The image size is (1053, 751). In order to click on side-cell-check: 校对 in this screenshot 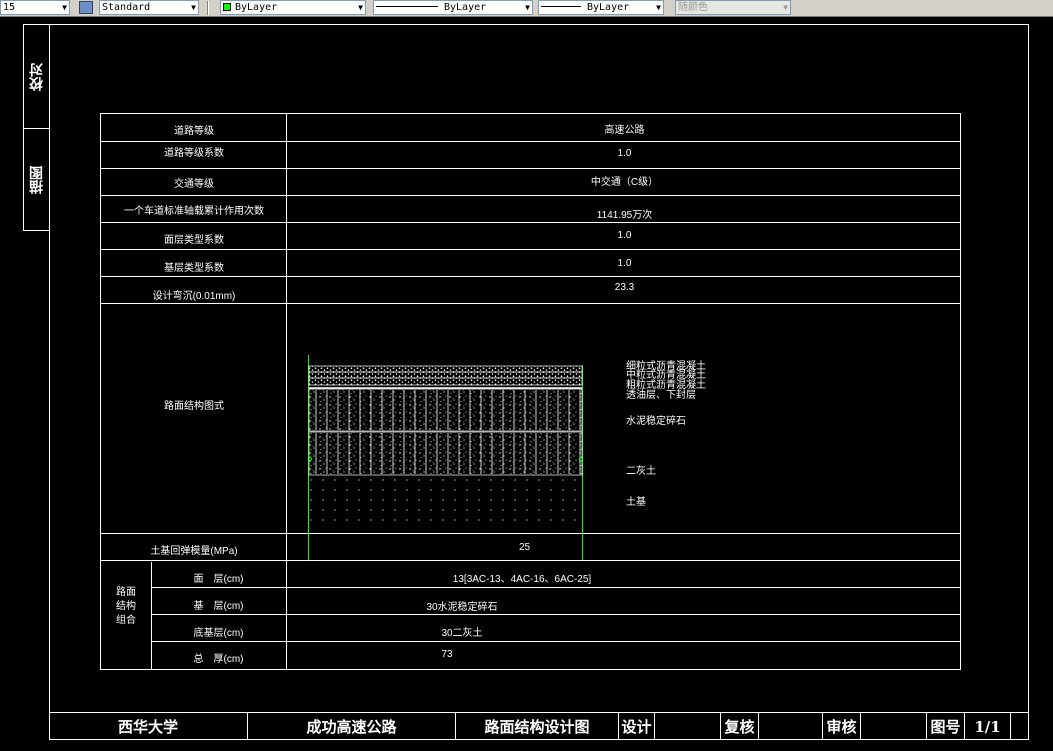, I will do `click(36, 77)`.